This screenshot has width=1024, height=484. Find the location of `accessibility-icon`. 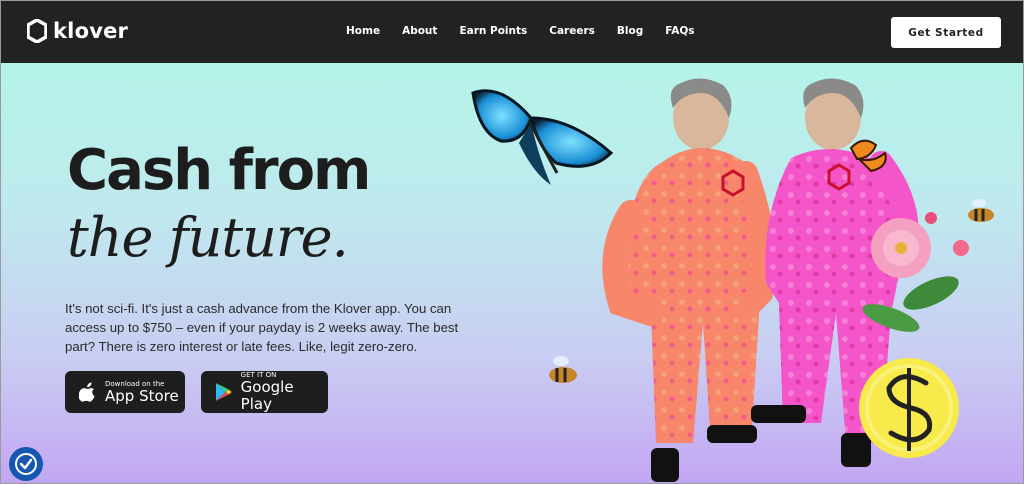

accessibility-icon is located at coordinates (26, 464).